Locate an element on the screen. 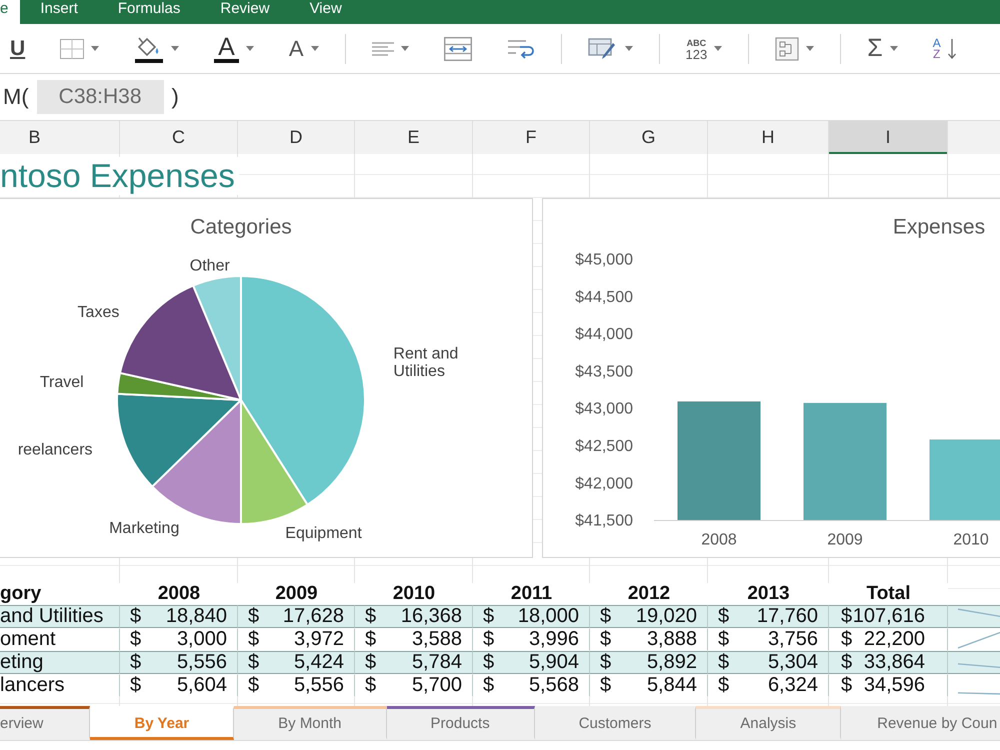 This screenshot has width=1000, height=750. axis-category-label: 2008 is located at coordinates (719, 540).